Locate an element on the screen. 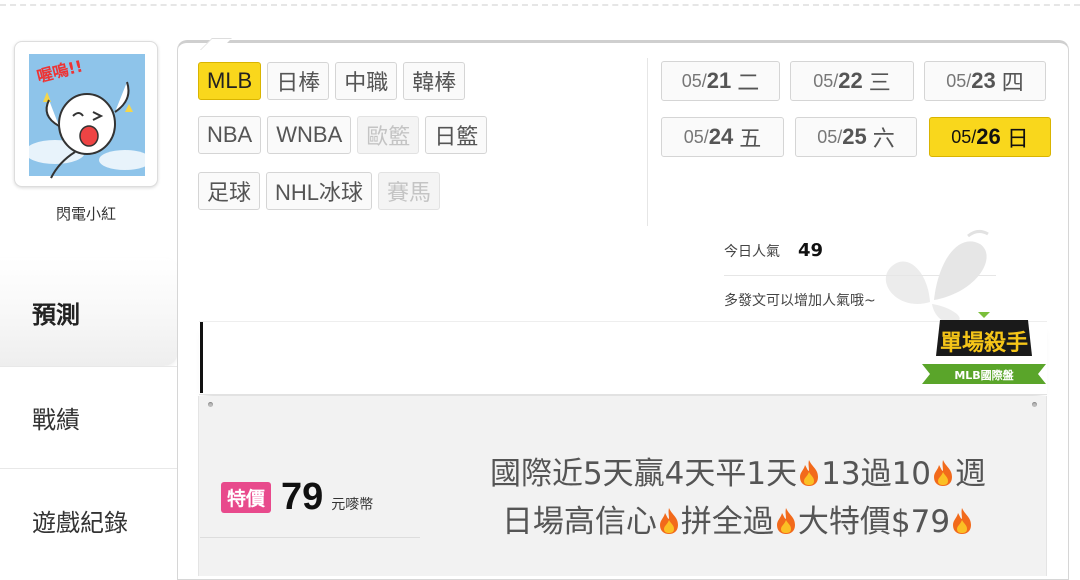 The height and width of the screenshot is (580, 1080). headline-line-1: 國際近5天贏4天平1天 13過10 週 is located at coordinates (738, 474).